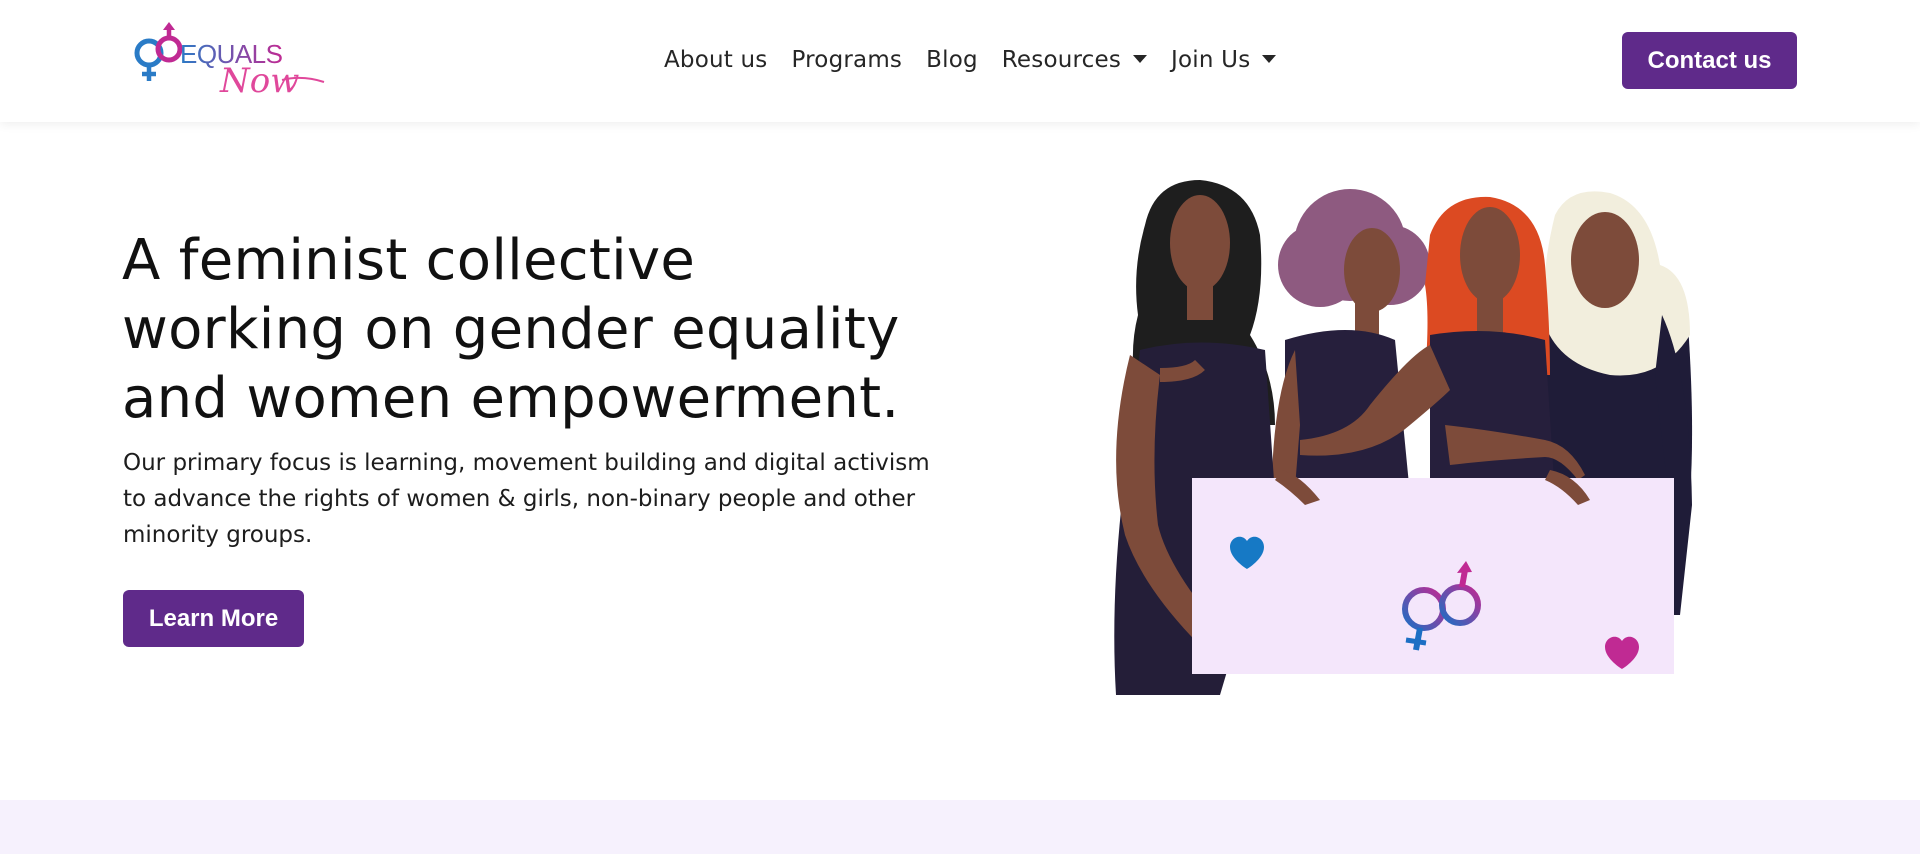 This screenshot has height=854, width=1920. I want to click on main-nav: About us Programs Blog Resources Join Us, so click(982, 60).